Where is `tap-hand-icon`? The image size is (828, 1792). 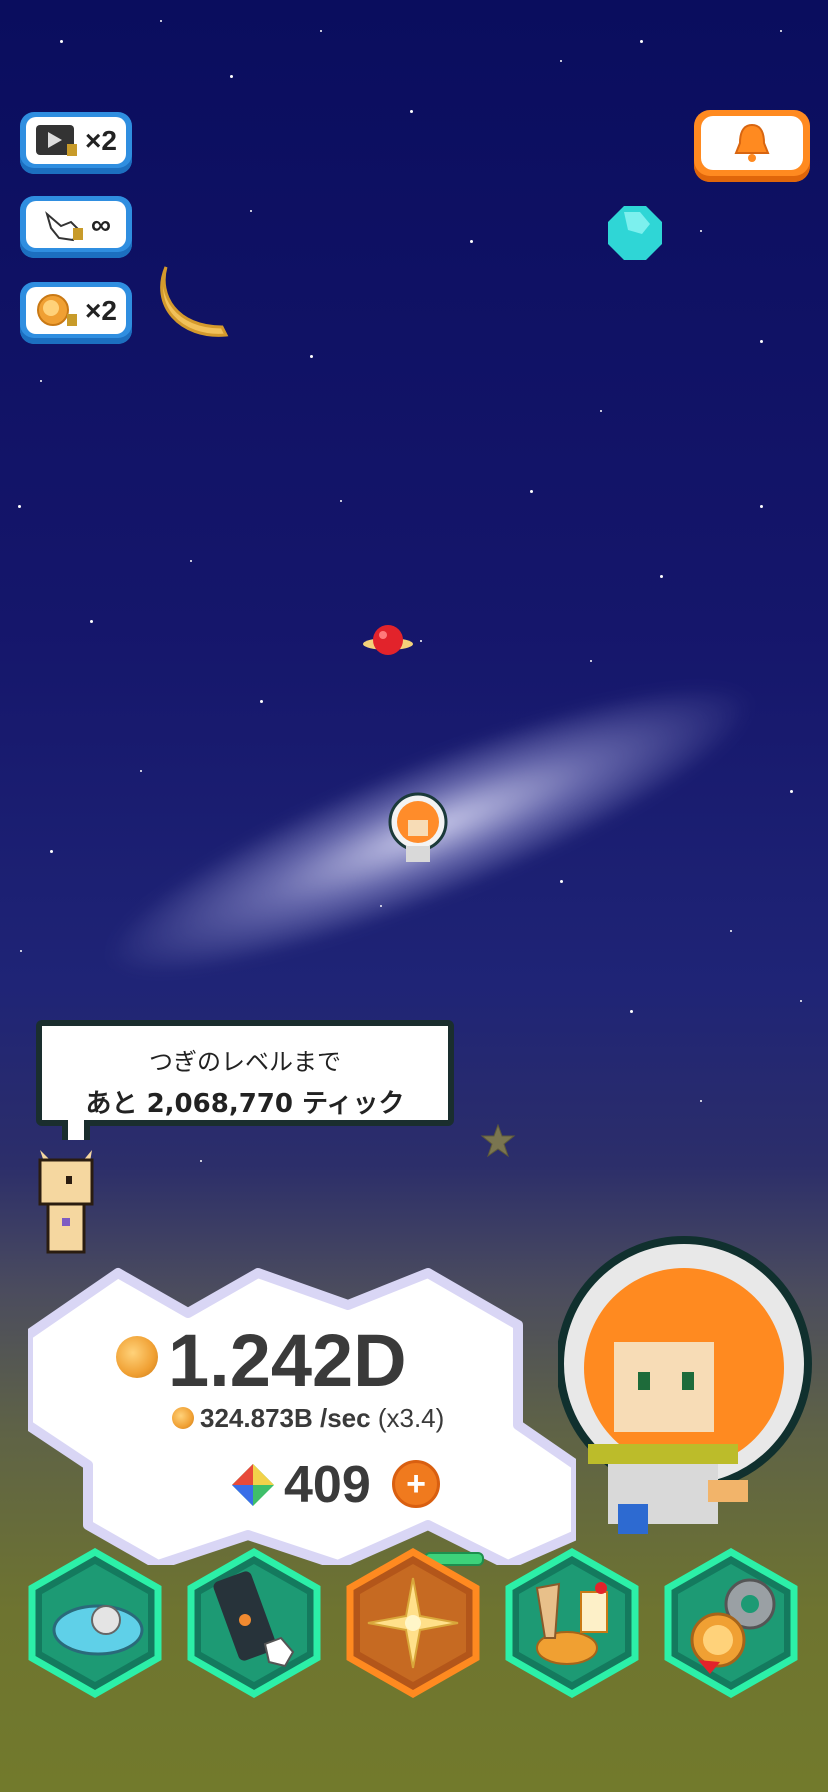 tap-hand-icon is located at coordinates (63, 225).